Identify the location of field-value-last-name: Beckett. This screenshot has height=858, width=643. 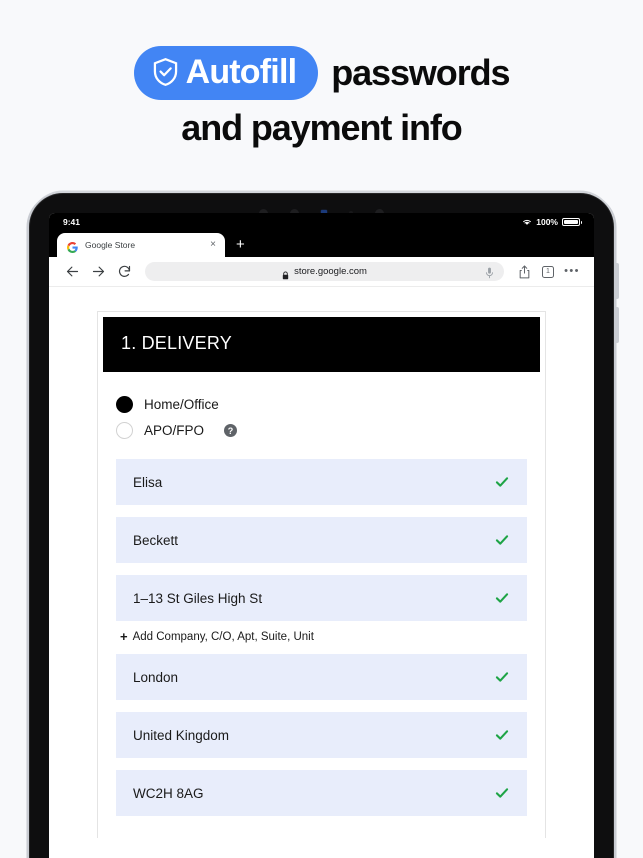
(156, 540).